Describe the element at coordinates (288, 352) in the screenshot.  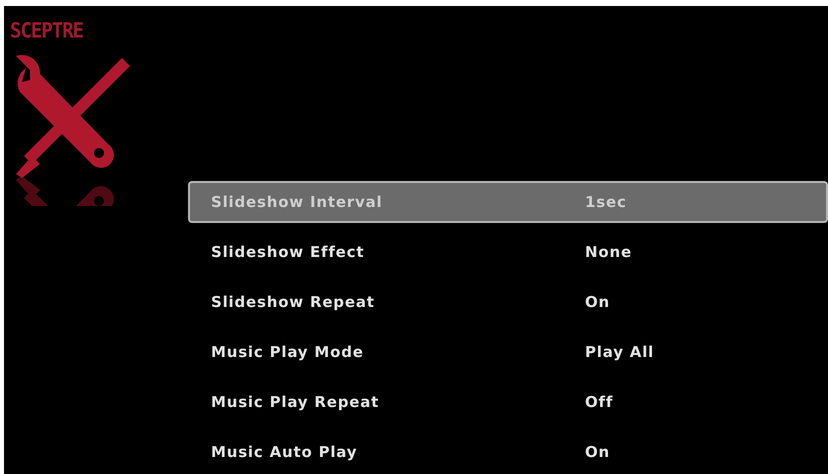
I see `setting-label: Music Play Mode` at that location.